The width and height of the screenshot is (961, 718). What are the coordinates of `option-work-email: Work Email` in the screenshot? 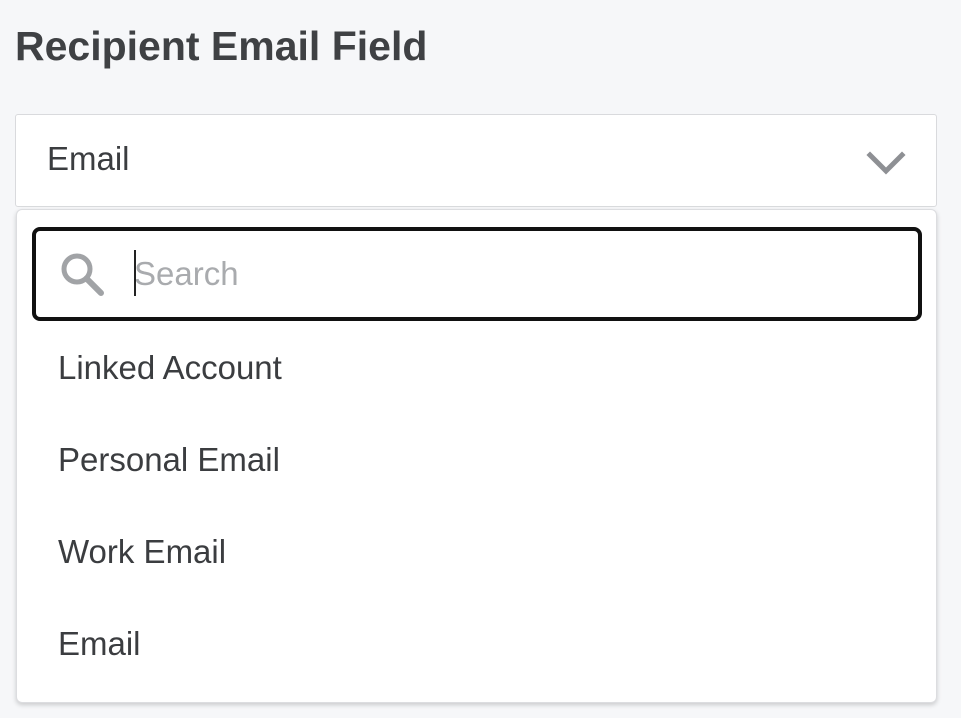 It's located at (476, 552).